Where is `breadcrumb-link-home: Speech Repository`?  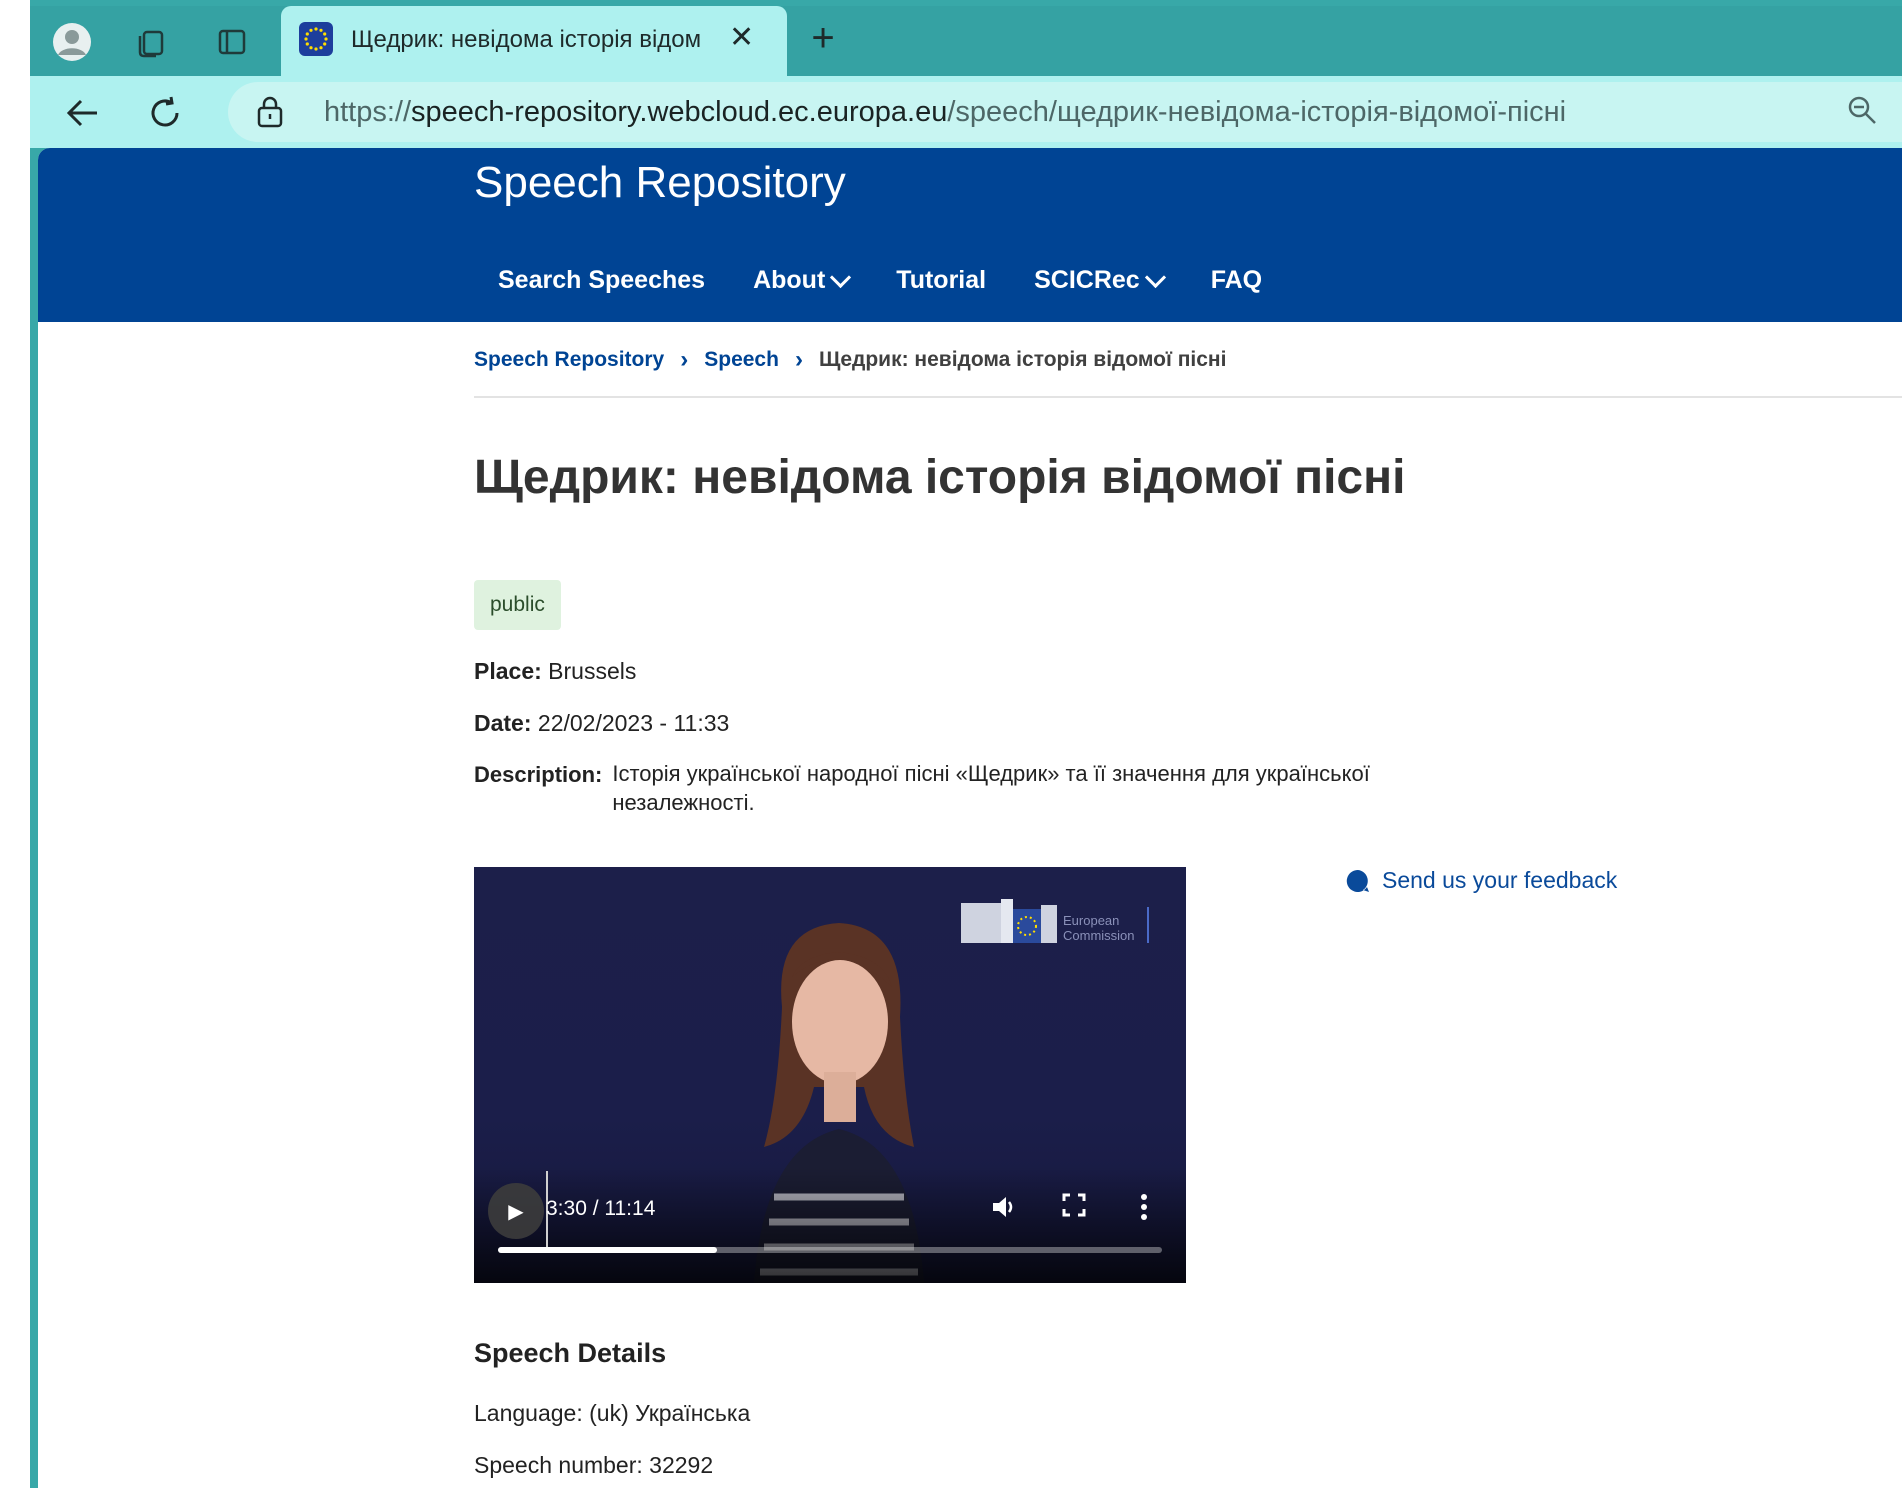
breadcrumb-link-home: Speech Repository is located at coordinates (569, 360).